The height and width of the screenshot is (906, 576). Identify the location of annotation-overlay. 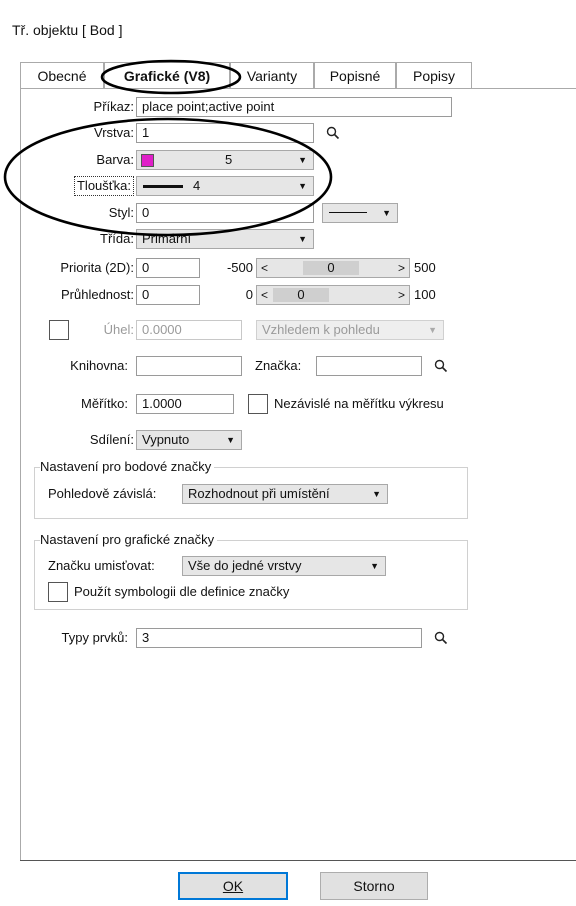
(168, 148).